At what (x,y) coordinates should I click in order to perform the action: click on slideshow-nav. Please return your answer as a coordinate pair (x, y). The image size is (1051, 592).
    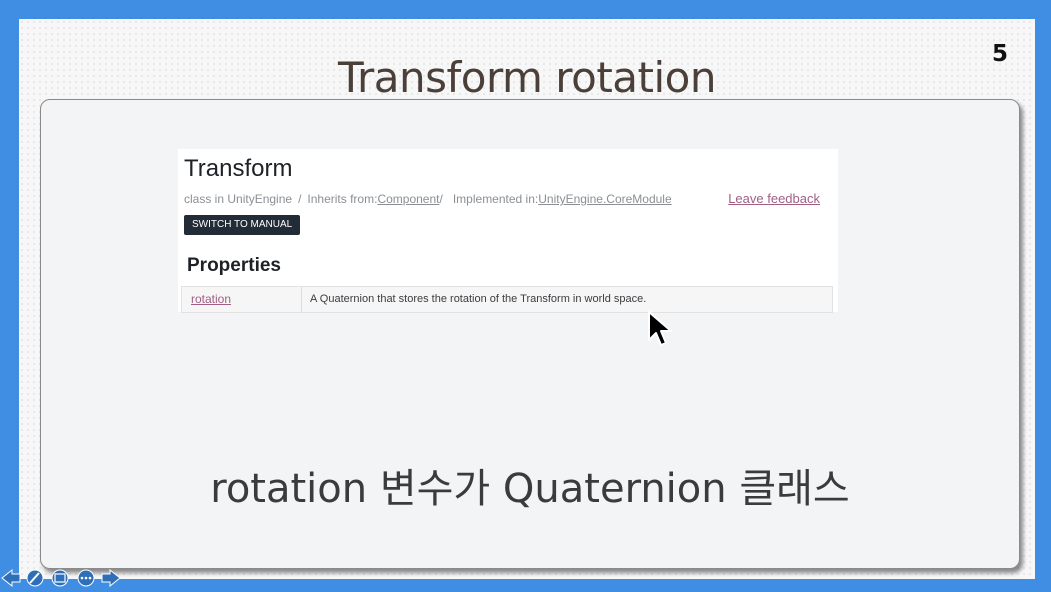
    Looking at the image, I should click on (61, 580).